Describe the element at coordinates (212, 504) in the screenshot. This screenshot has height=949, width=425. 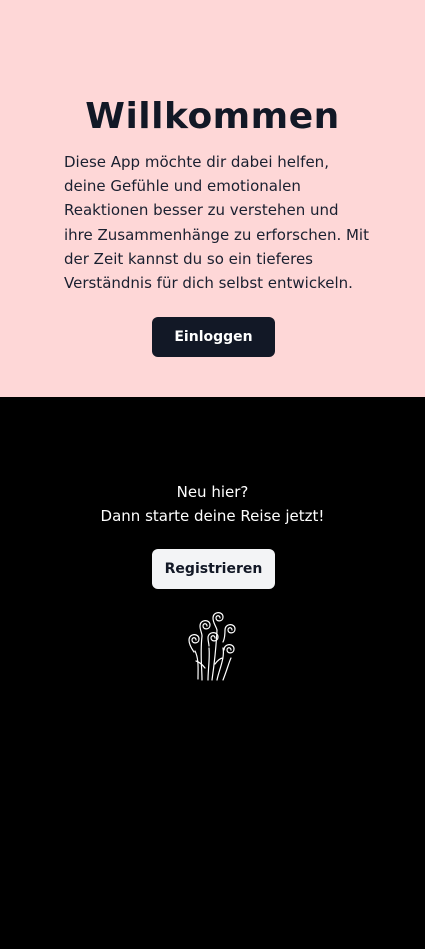
I see `signup-prompt: Neu hier? Dann starte deine Reise jetzt!` at that location.